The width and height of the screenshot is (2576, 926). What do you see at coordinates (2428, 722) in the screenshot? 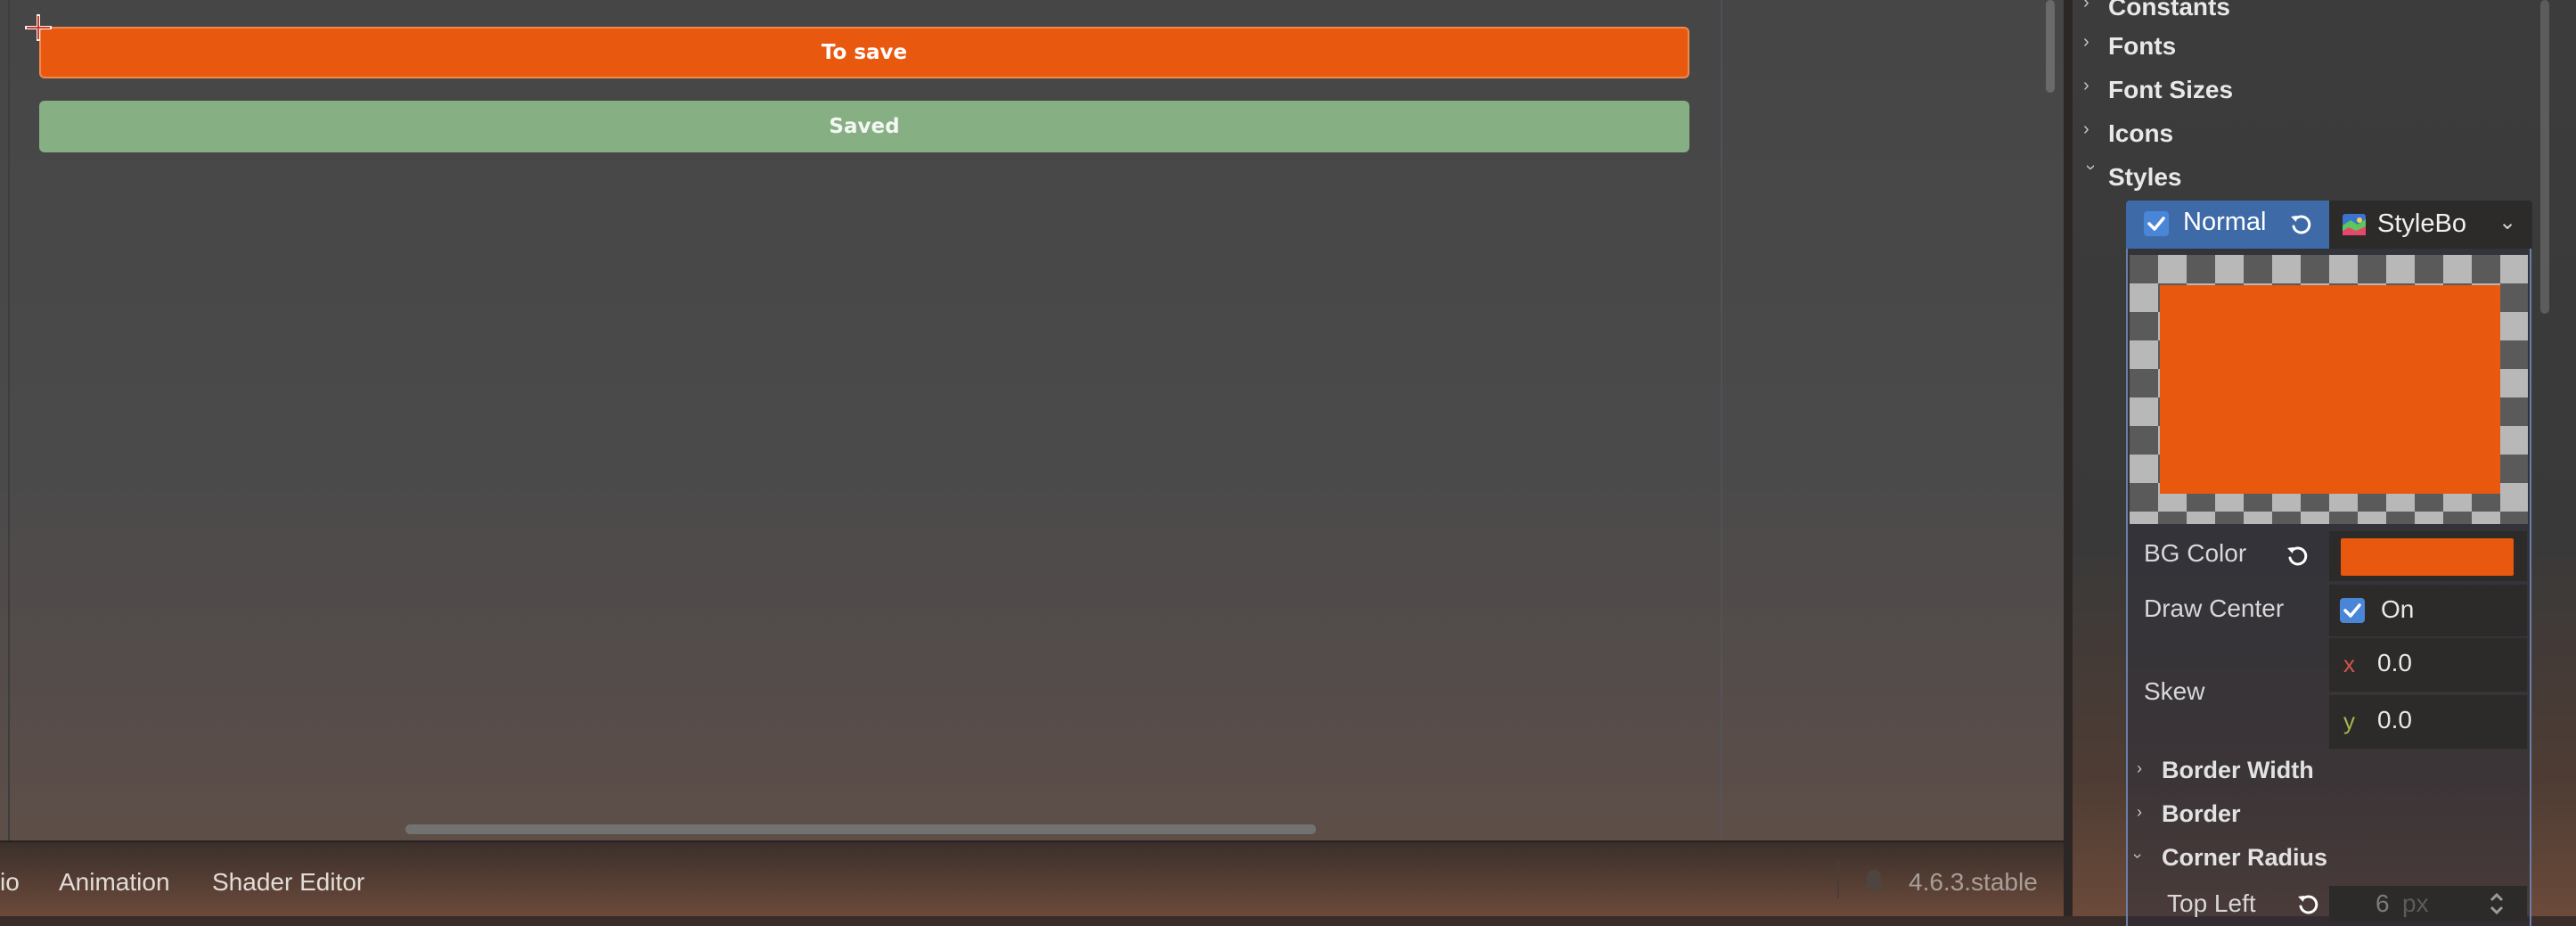
I see `skew-y-field` at bounding box center [2428, 722].